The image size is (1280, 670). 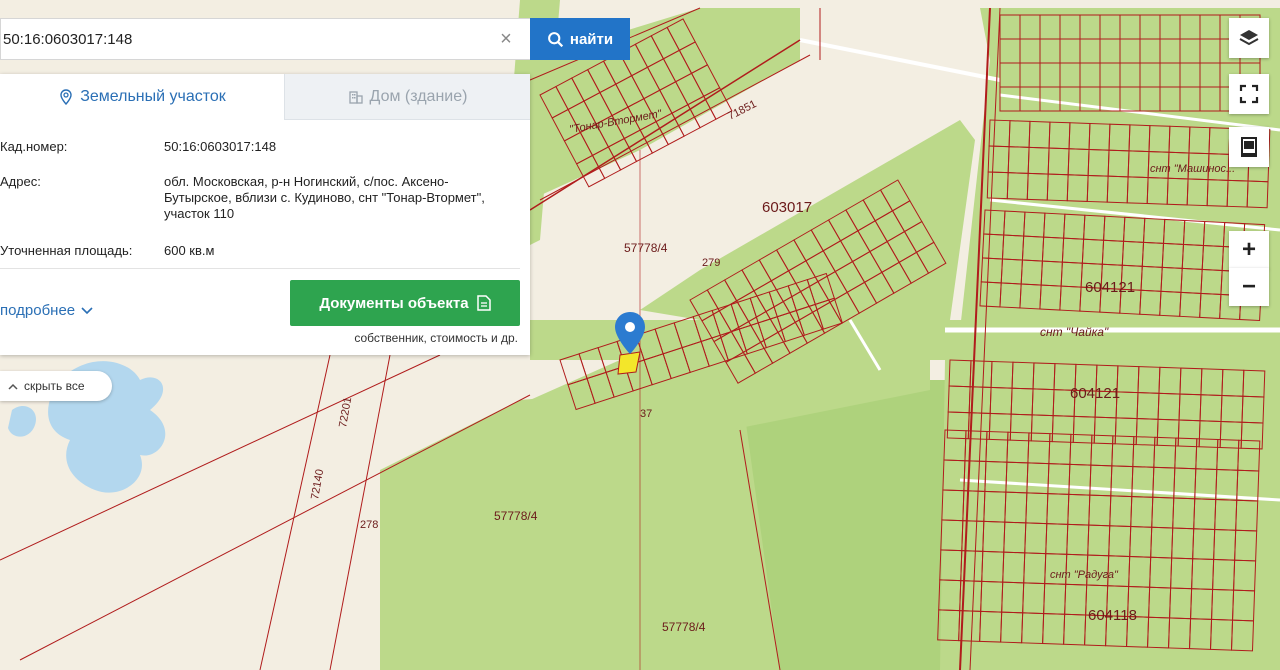 I want to click on cad-number-value: 50:16:0603017:148, so click(x=220, y=146).